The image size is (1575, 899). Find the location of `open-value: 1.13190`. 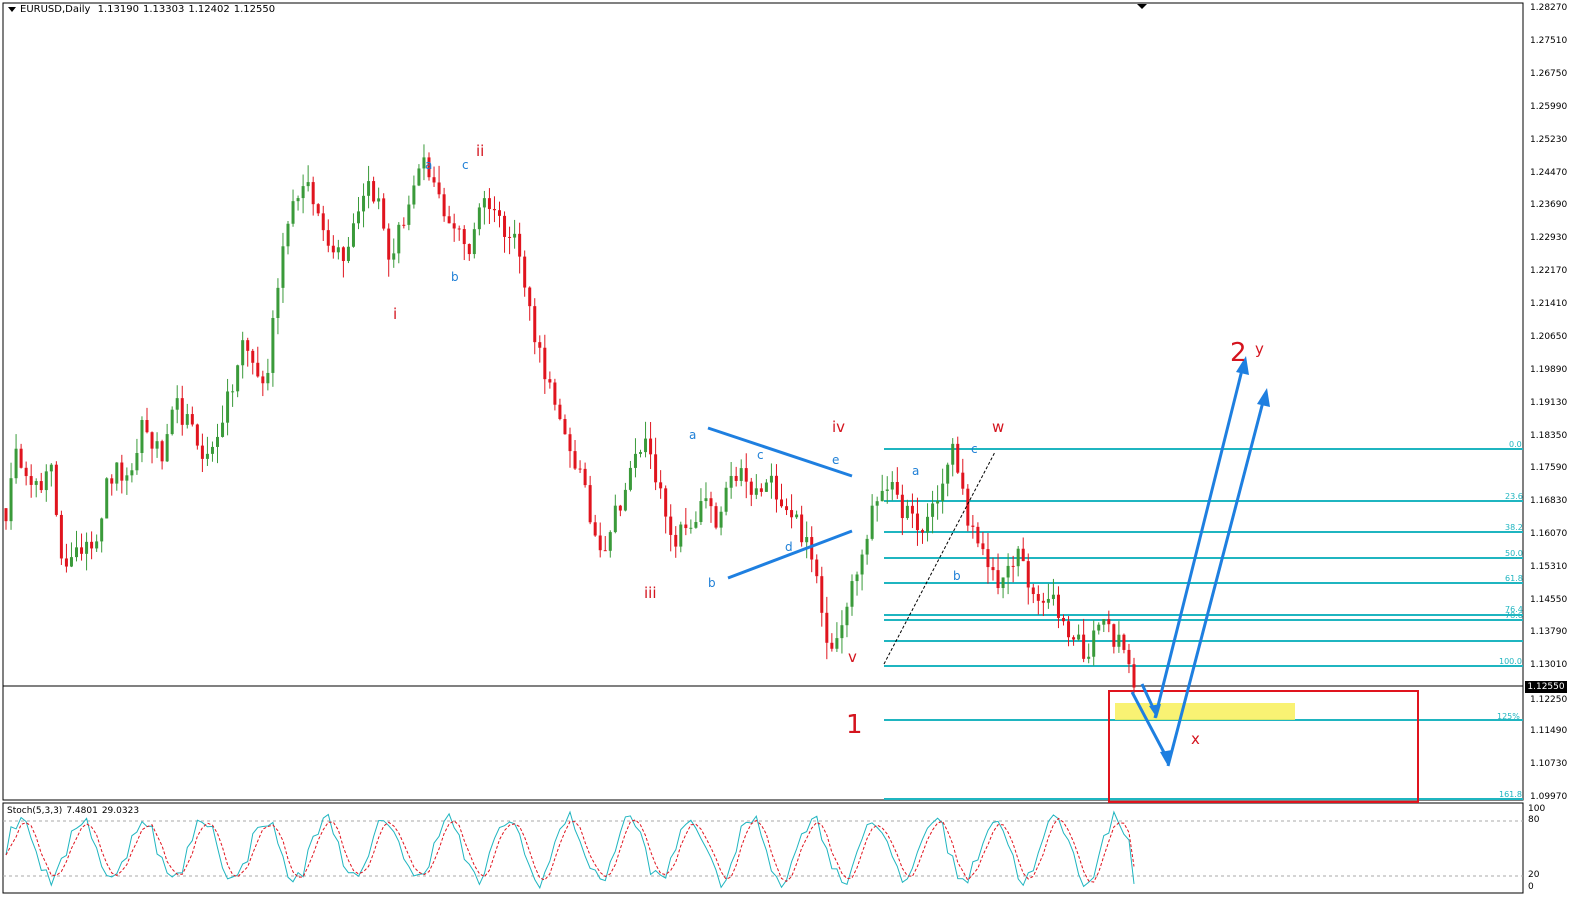

open-value: 1.13190 is located at coordinates (118, 9).